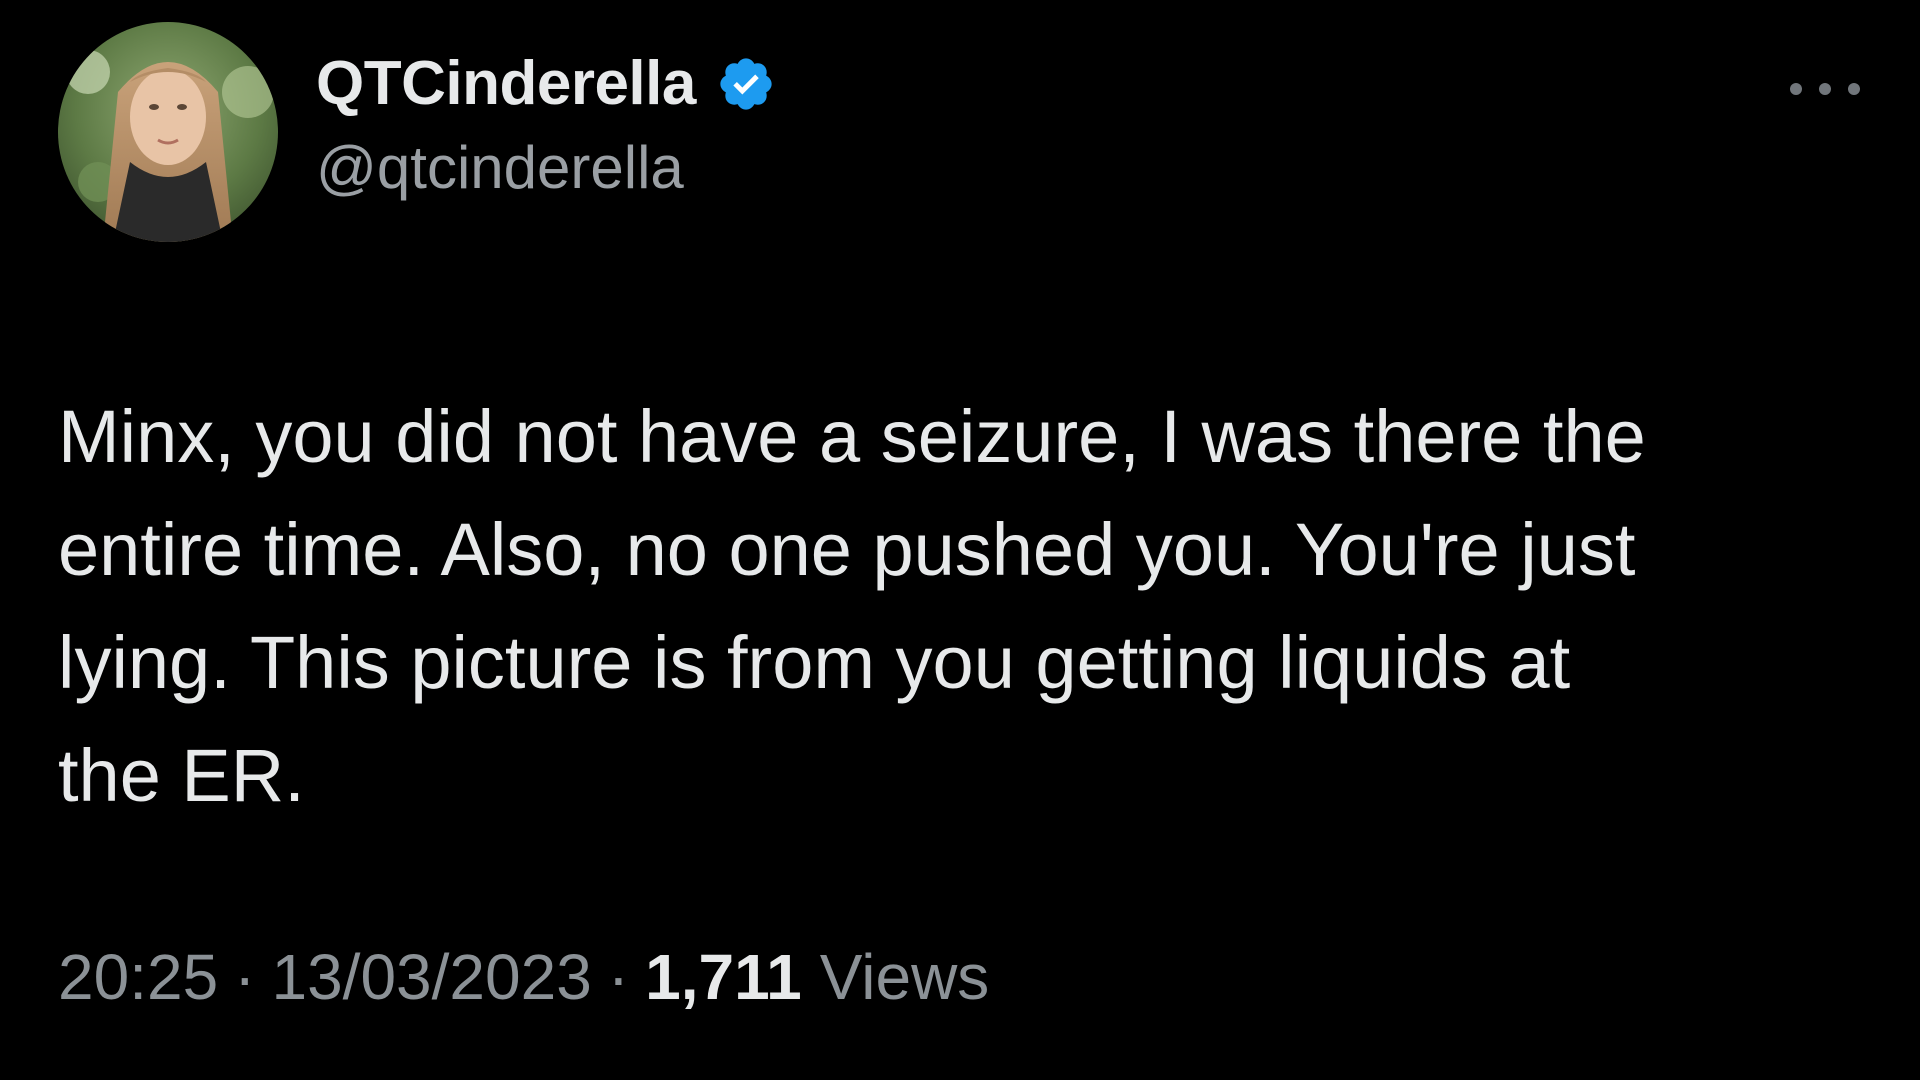 This screenshot has width=1920, height=1080. I want to click on avatar-image, so click(168, 132).